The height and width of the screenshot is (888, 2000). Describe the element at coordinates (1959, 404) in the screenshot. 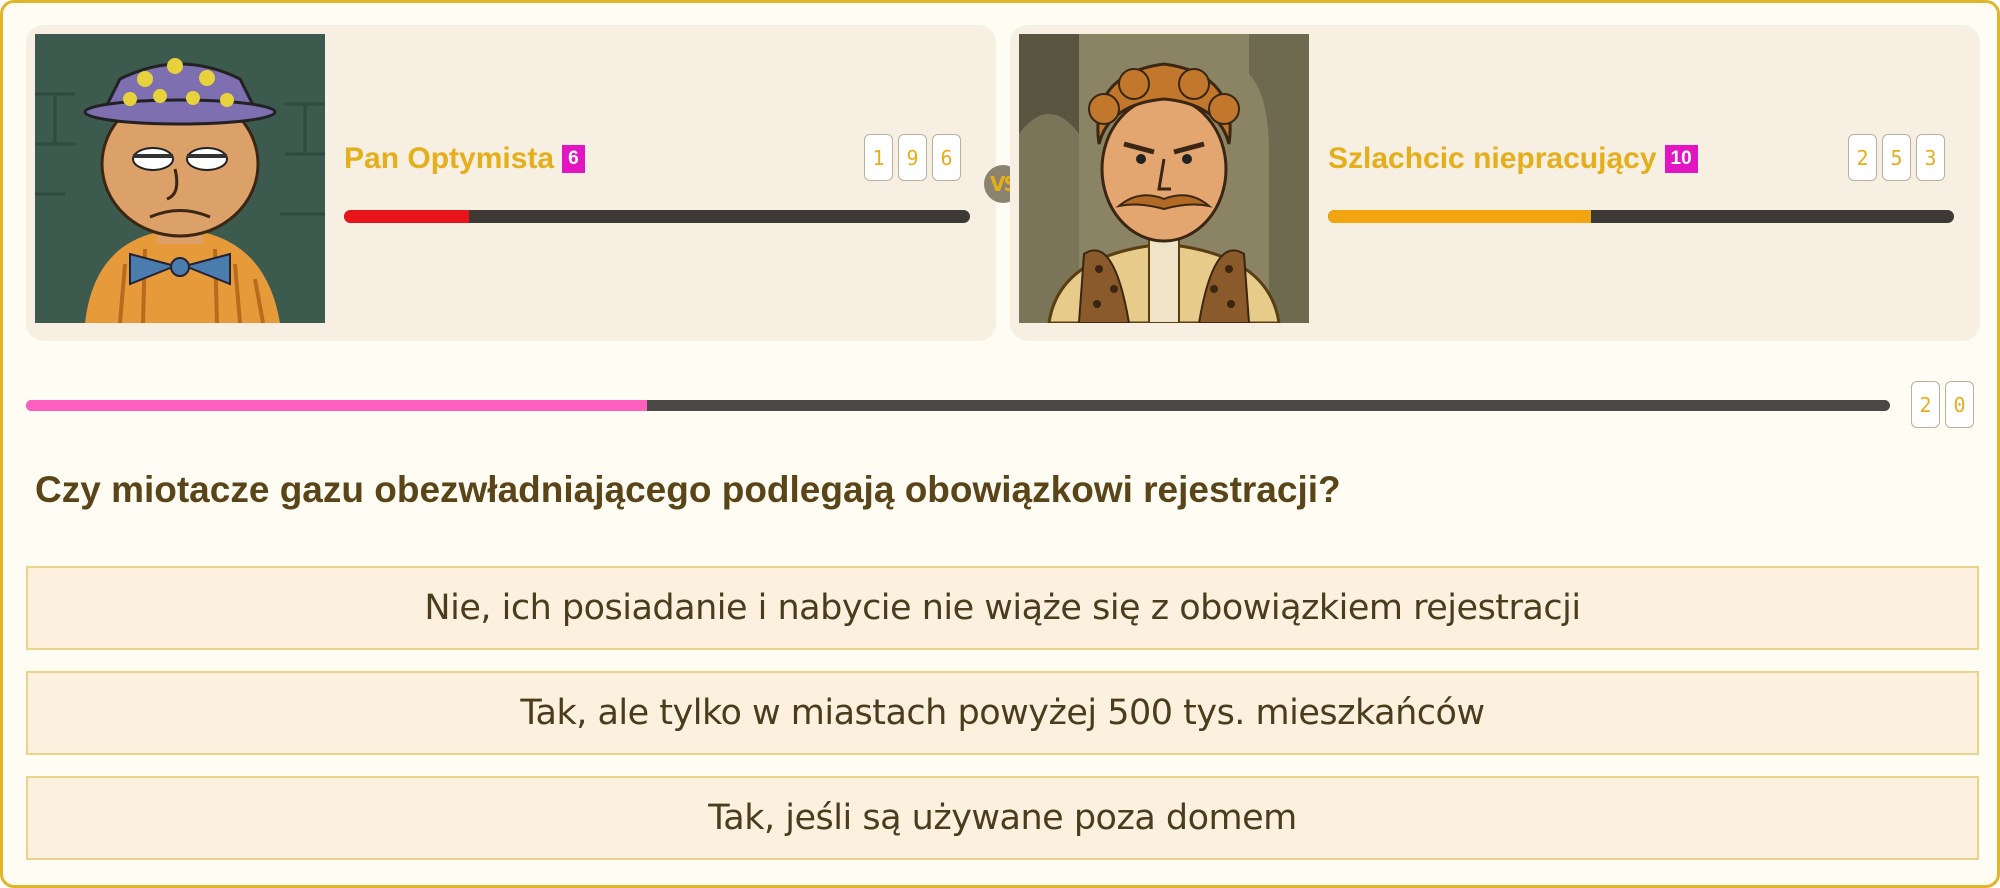

I see `timer-digit: 0` at that location.